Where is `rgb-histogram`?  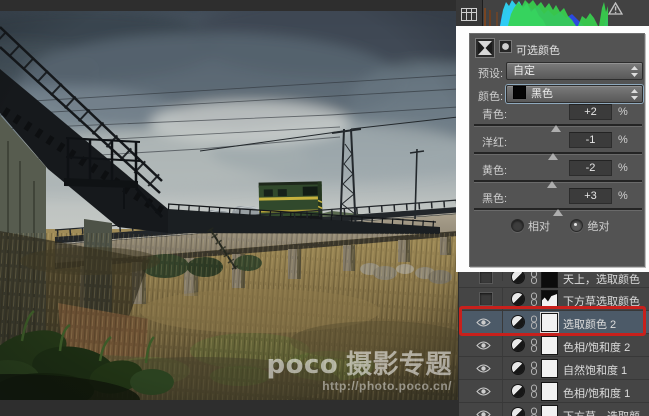 rgb-histogram is located at coordinates (546, 13).